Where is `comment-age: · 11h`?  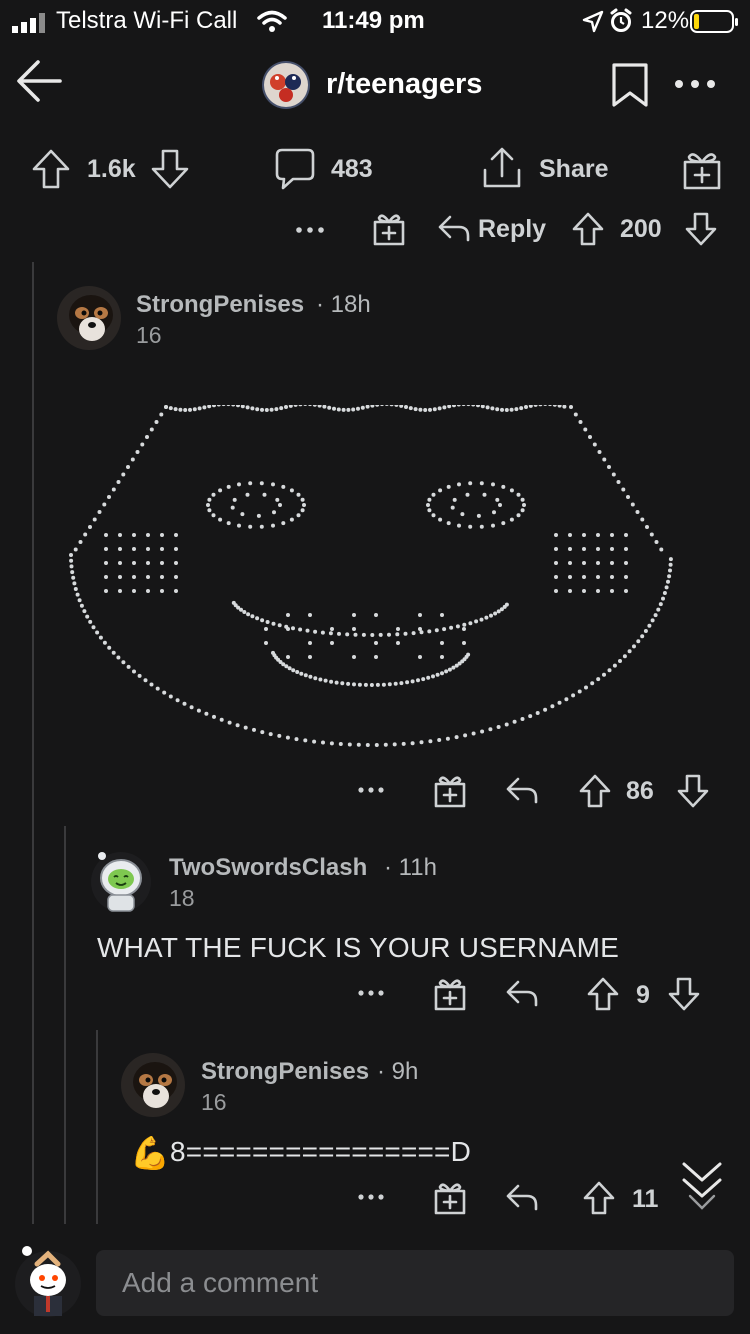 comment-age: · 11h is located at coordinates (410, 867).